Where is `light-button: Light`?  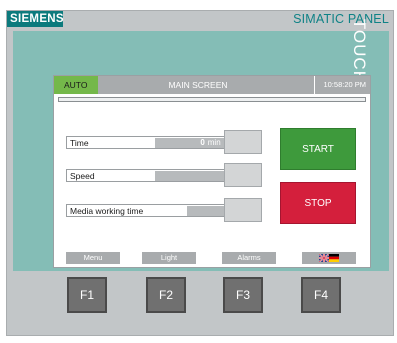 light-button: Light is located at coordinates (169, 258).